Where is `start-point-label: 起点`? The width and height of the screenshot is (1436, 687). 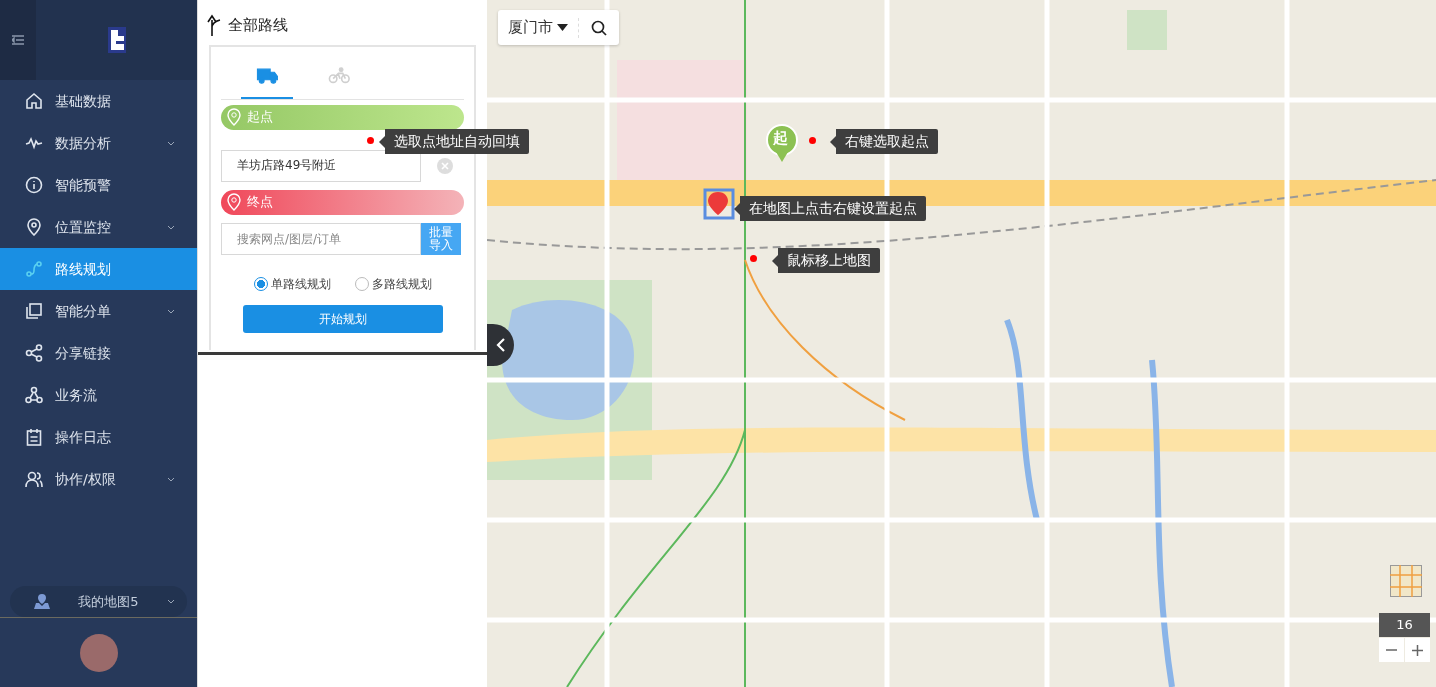
start-point-label: 起点 is located at coordinates (260, 117).